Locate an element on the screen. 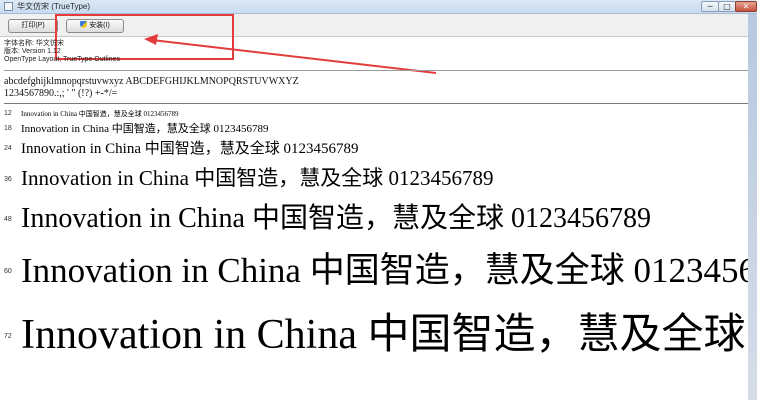 This screenshot has width=757, height=400. size-label: 24 is located at coordinates (8, 148).